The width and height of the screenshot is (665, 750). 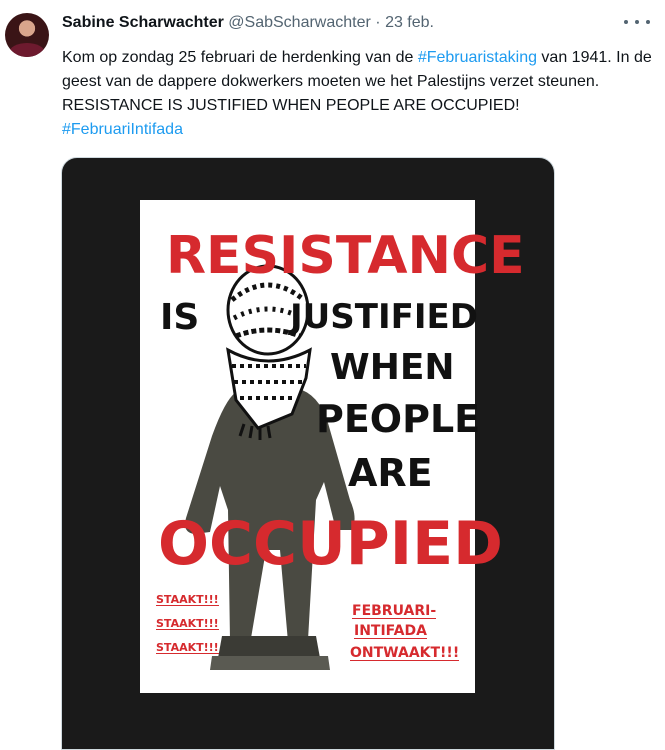 What do you see at coordinates (398, 419) in the screenshot?
I see `poster-word-people: PEOPLE` at bounding box center [398, 419].